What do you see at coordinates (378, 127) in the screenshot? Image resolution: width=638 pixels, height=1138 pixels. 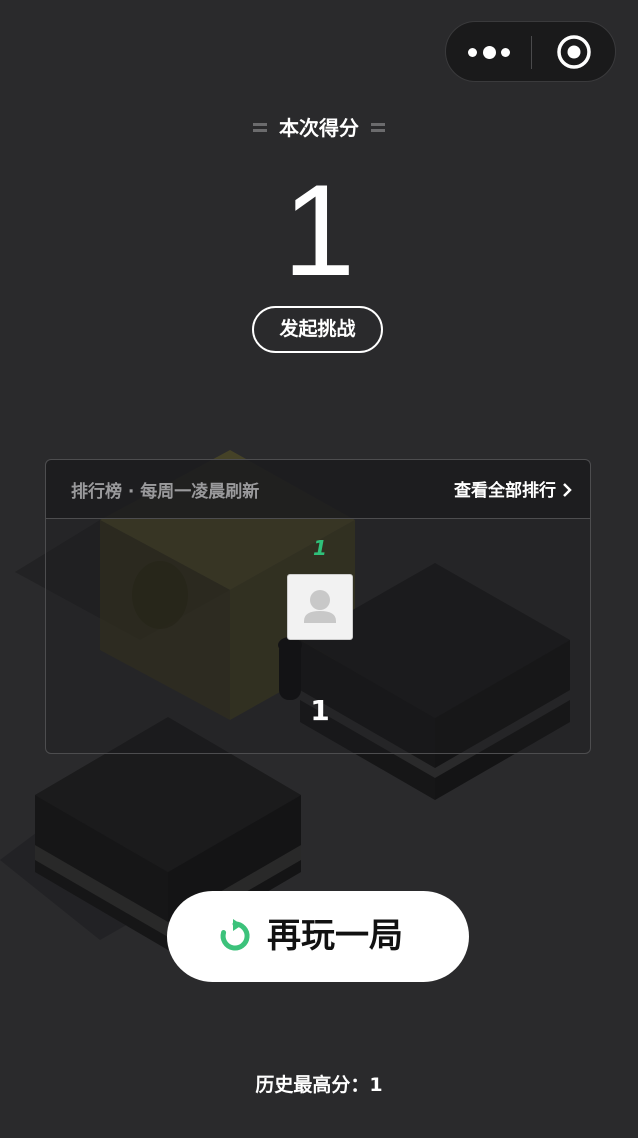 I see `title-decoration-right` at bounding box center [378, 127].